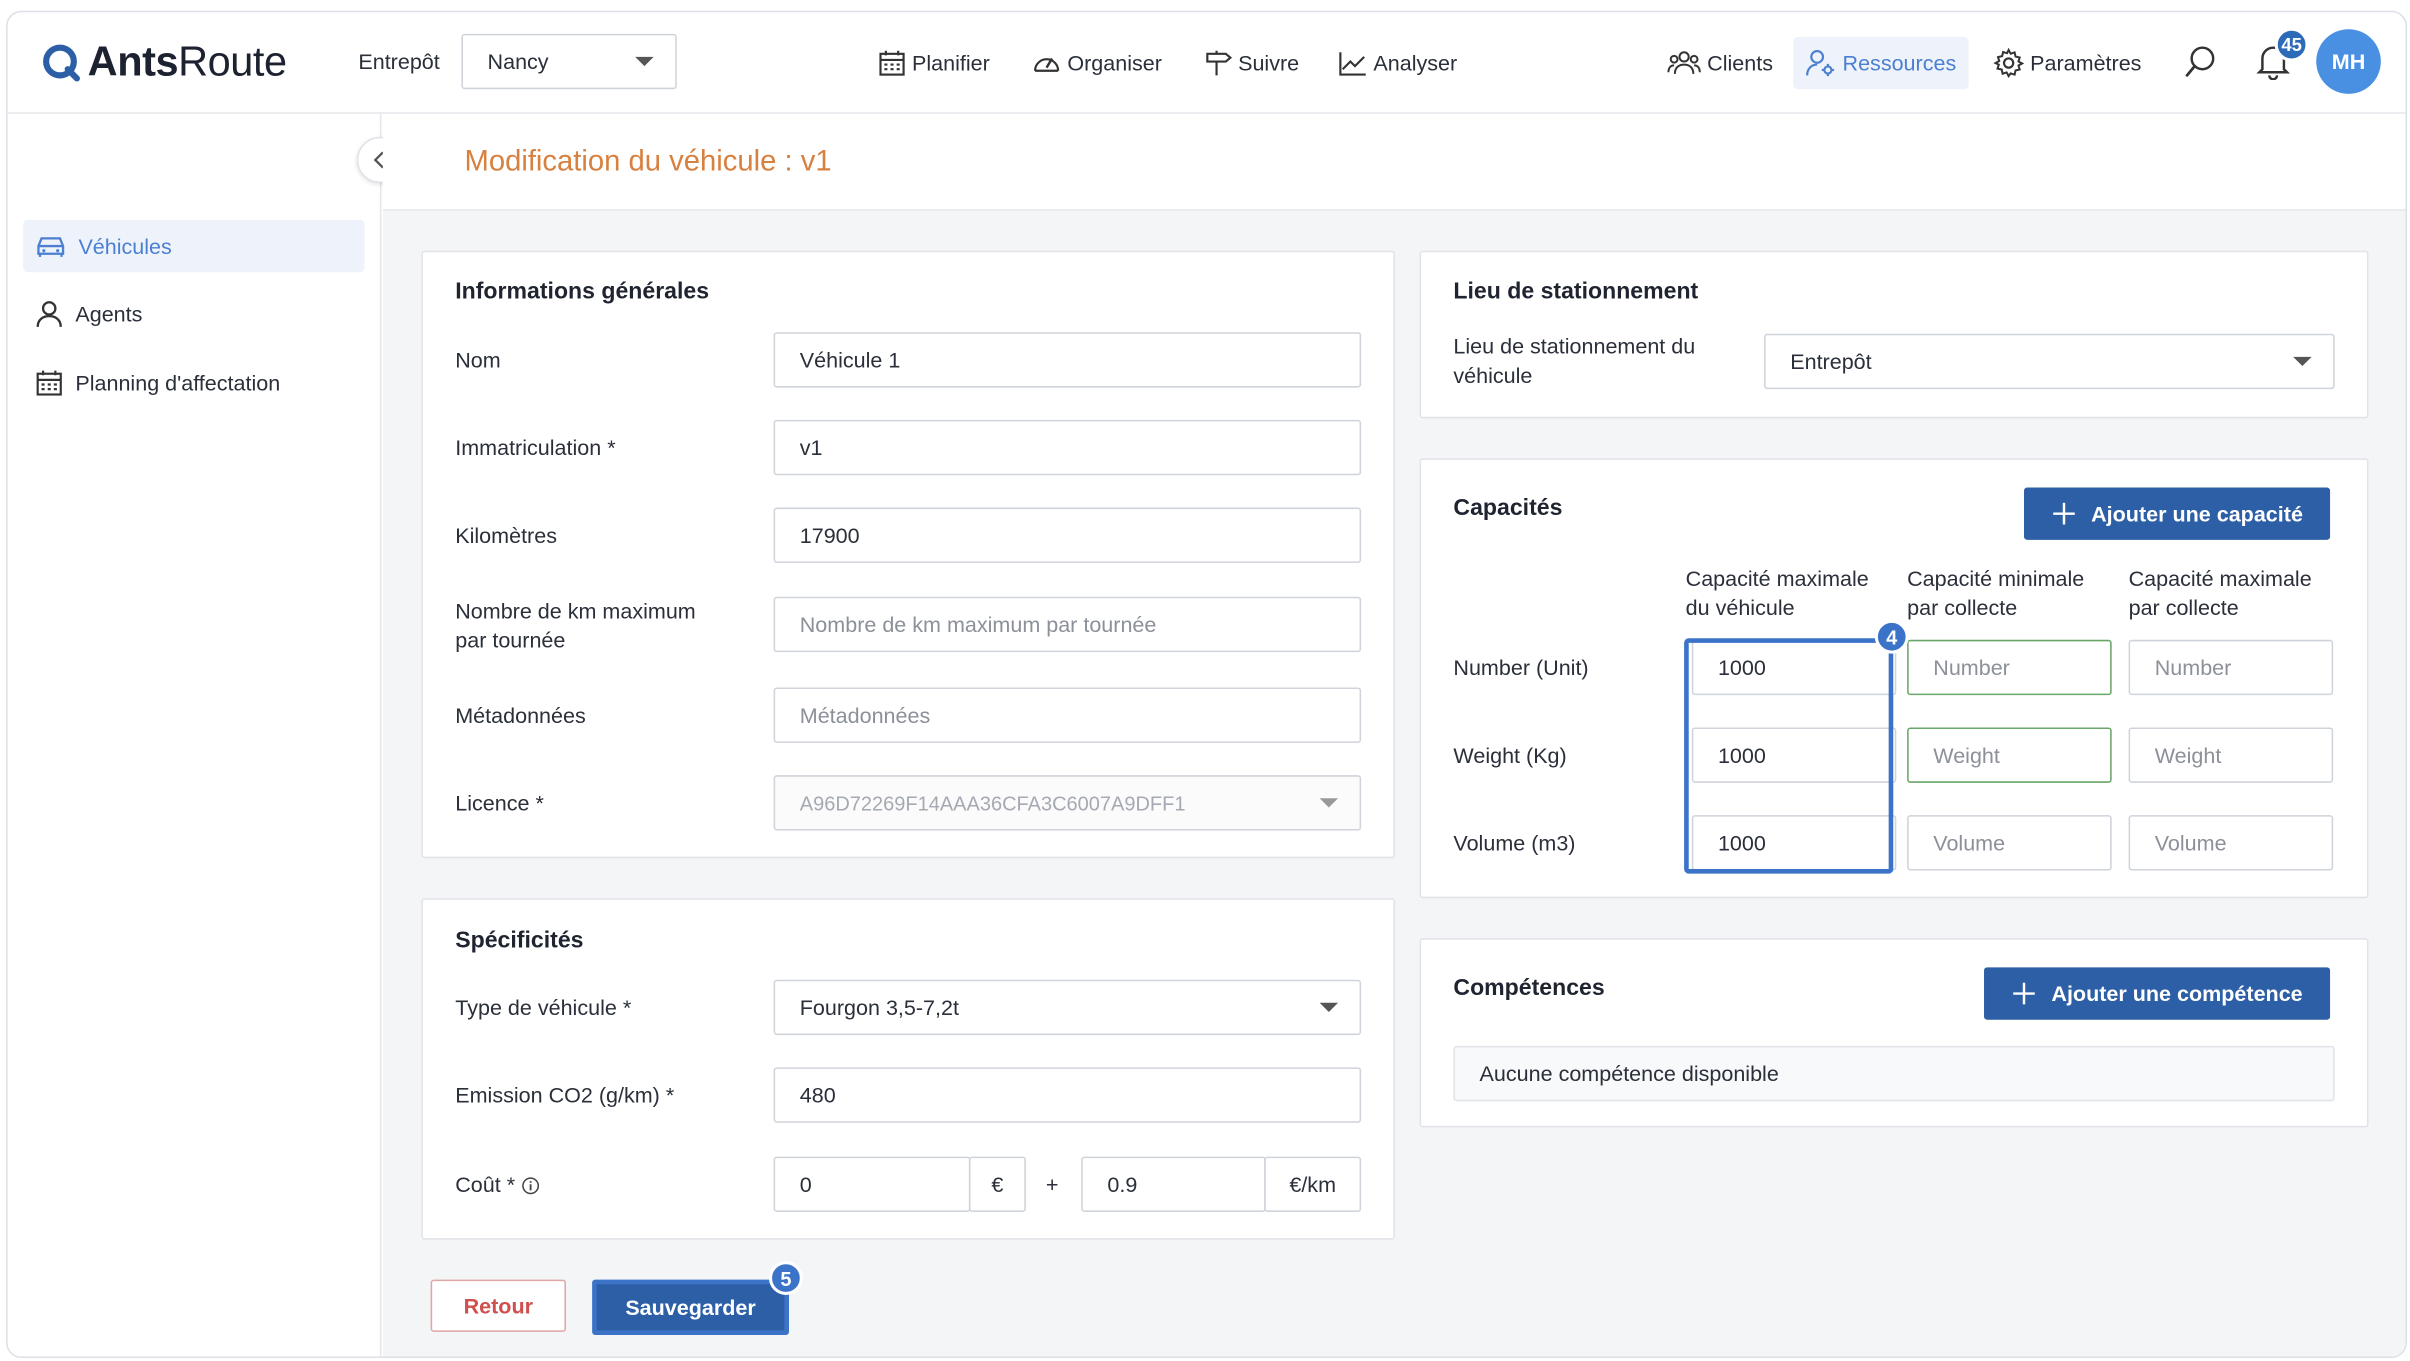 The height and width of the screenshot is (1361, 2410). Describe the element at coordinates (1995, 593) in the screenshot. I see `col-head-min-collecte: Capacité minimale par collecte` at that location.